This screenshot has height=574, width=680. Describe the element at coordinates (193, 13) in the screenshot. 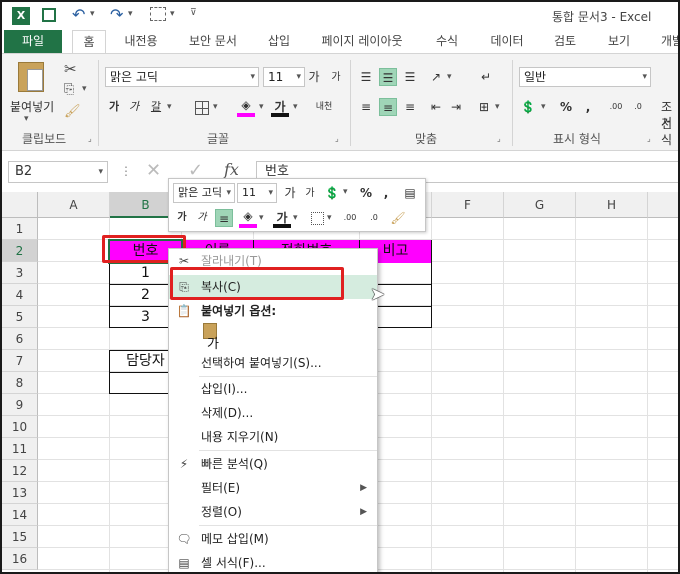

I see `customize-qat-icon: ⊽` at that location.